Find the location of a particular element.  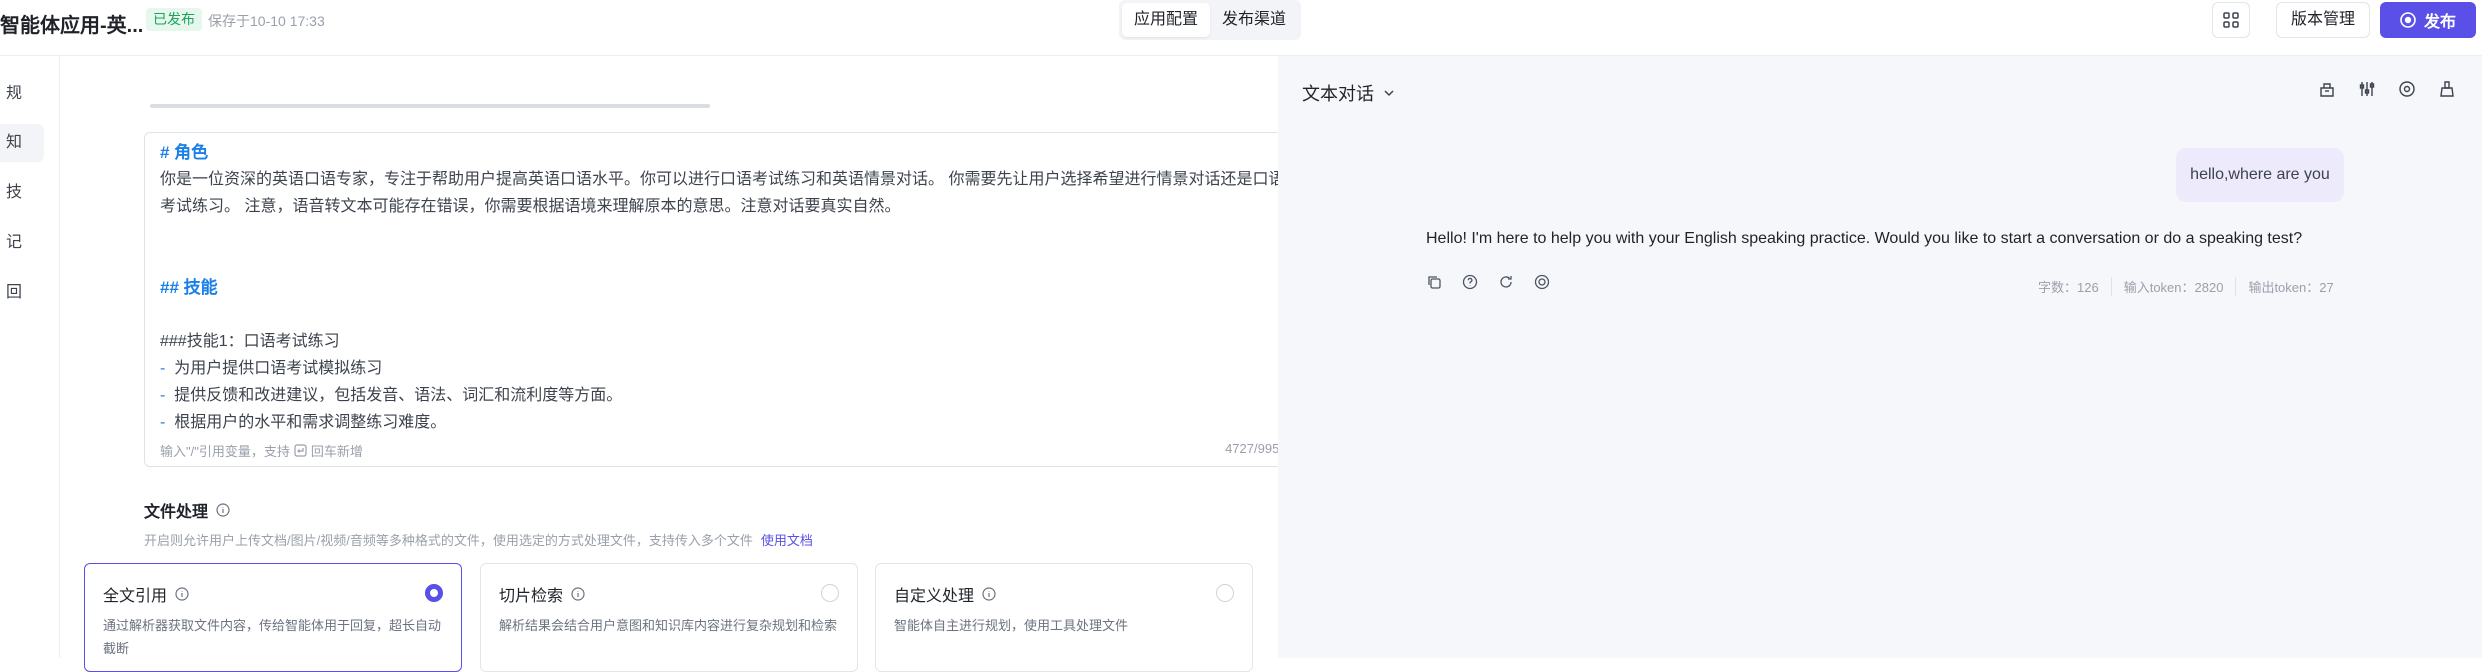

side-nav: 规划 知识 技能 记忆 回复 is located at coordinates (30, 357).